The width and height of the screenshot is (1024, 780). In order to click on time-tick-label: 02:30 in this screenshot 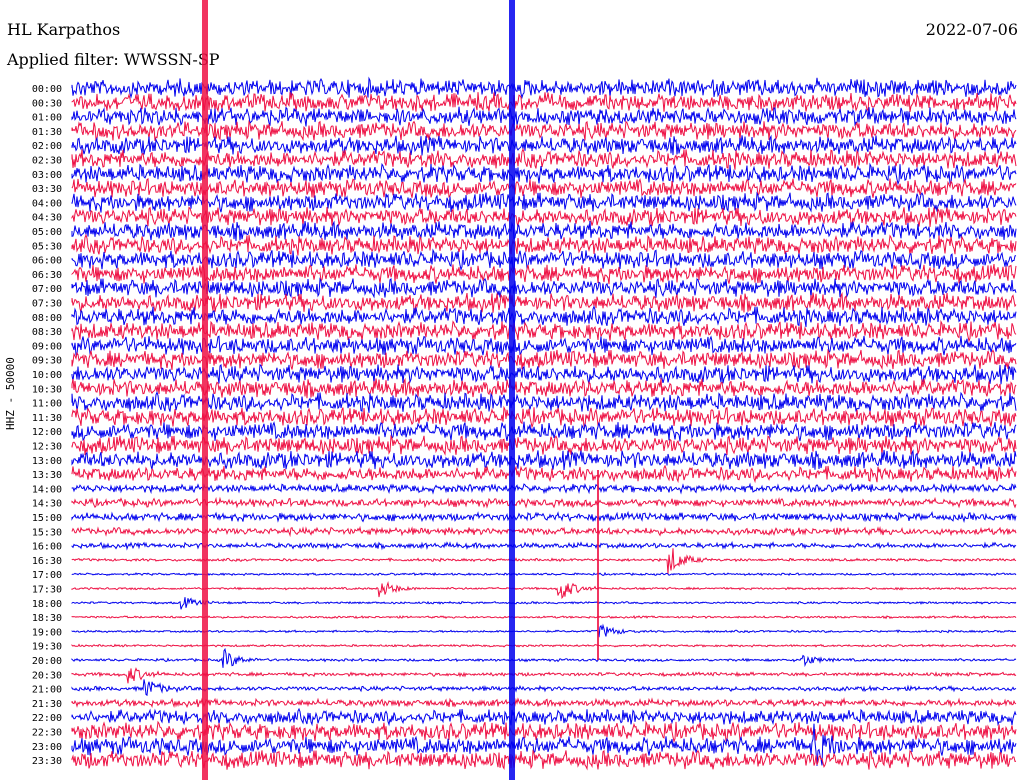, I will do `click(47, 161)`.